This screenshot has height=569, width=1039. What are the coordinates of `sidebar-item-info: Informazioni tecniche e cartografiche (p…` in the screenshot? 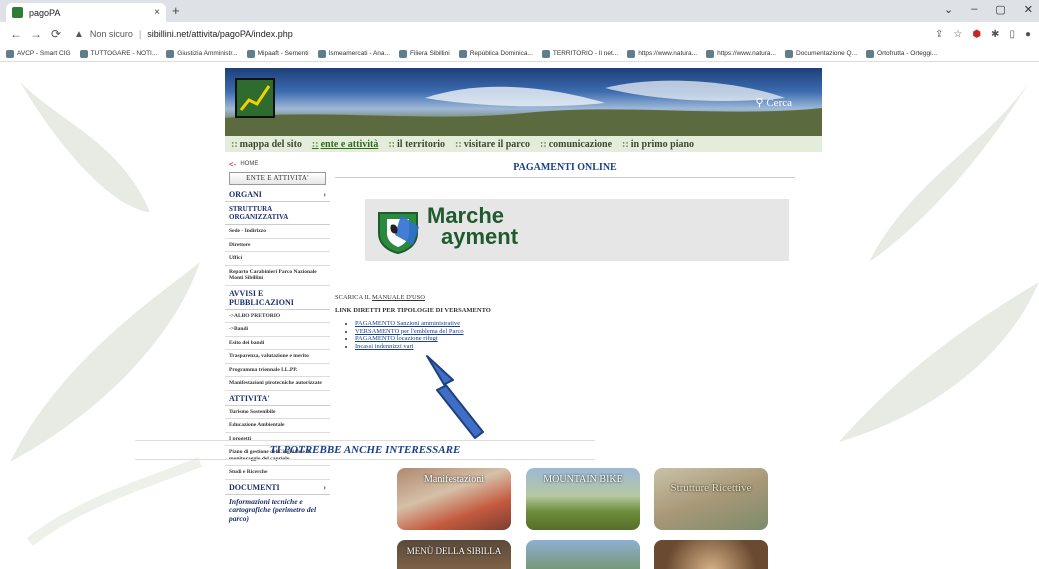 It's located at (277, 511).